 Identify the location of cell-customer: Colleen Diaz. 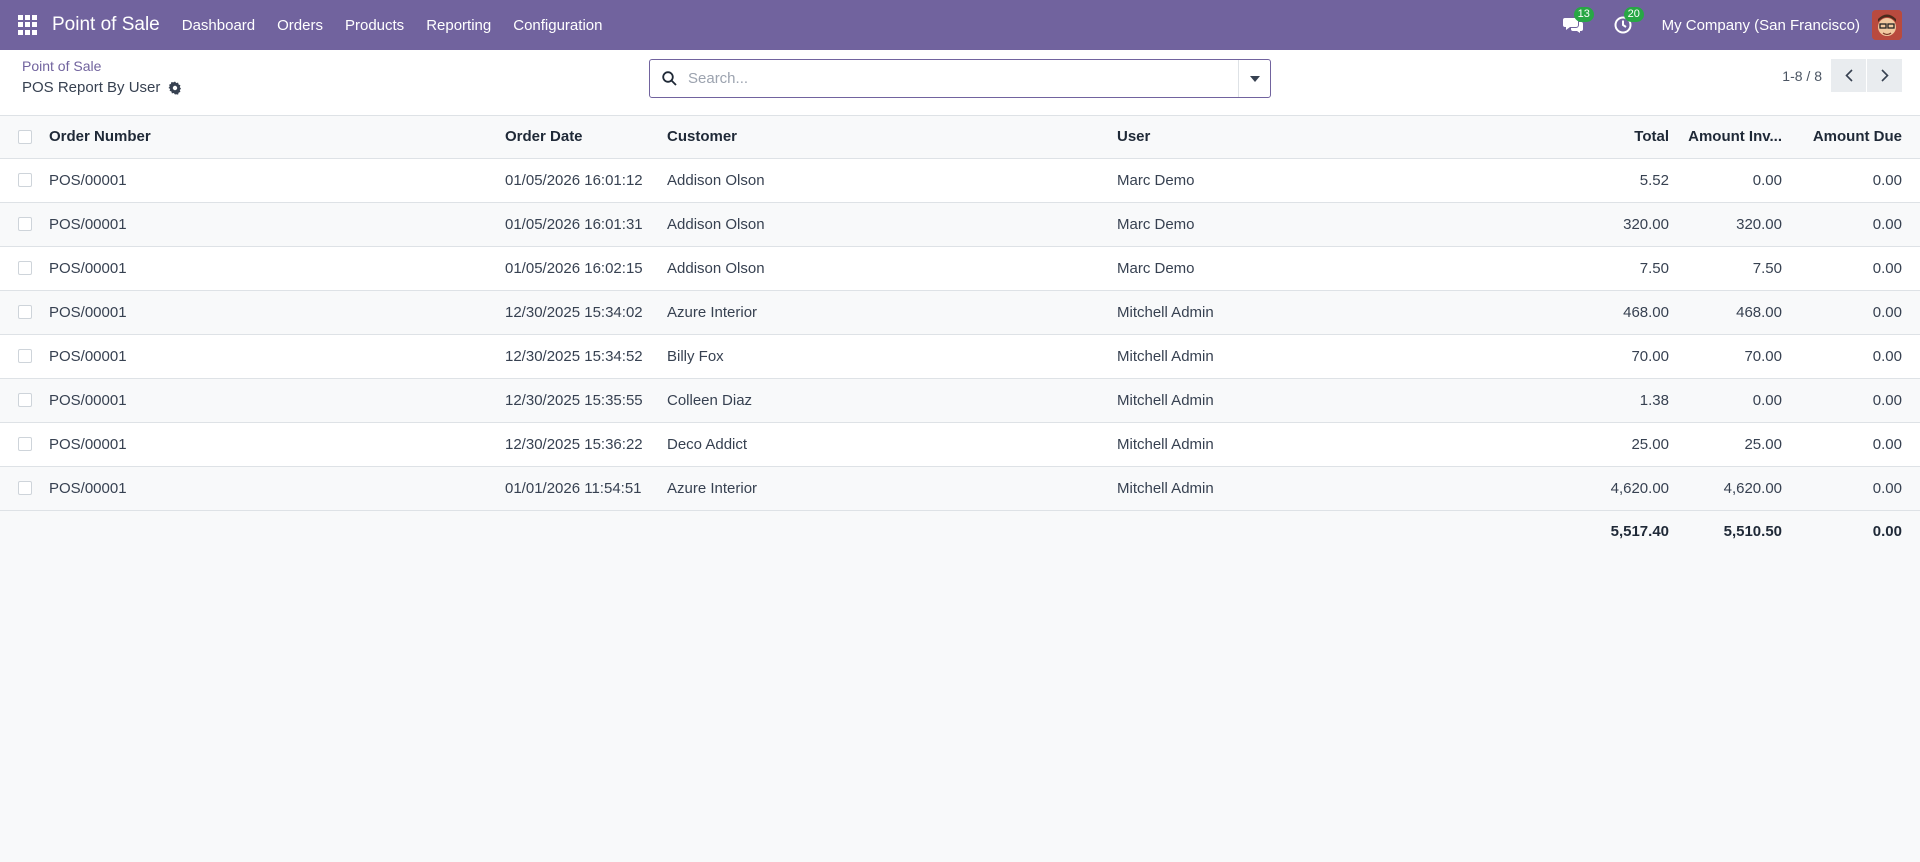
(892, 400).